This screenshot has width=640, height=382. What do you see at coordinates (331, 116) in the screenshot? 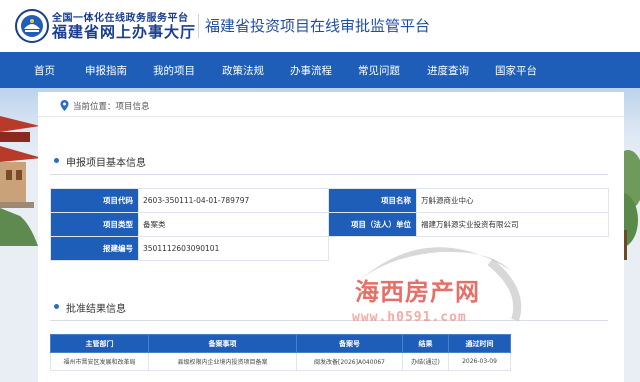
I see `breadcrumb-divider` at bounding box center [331, 116].